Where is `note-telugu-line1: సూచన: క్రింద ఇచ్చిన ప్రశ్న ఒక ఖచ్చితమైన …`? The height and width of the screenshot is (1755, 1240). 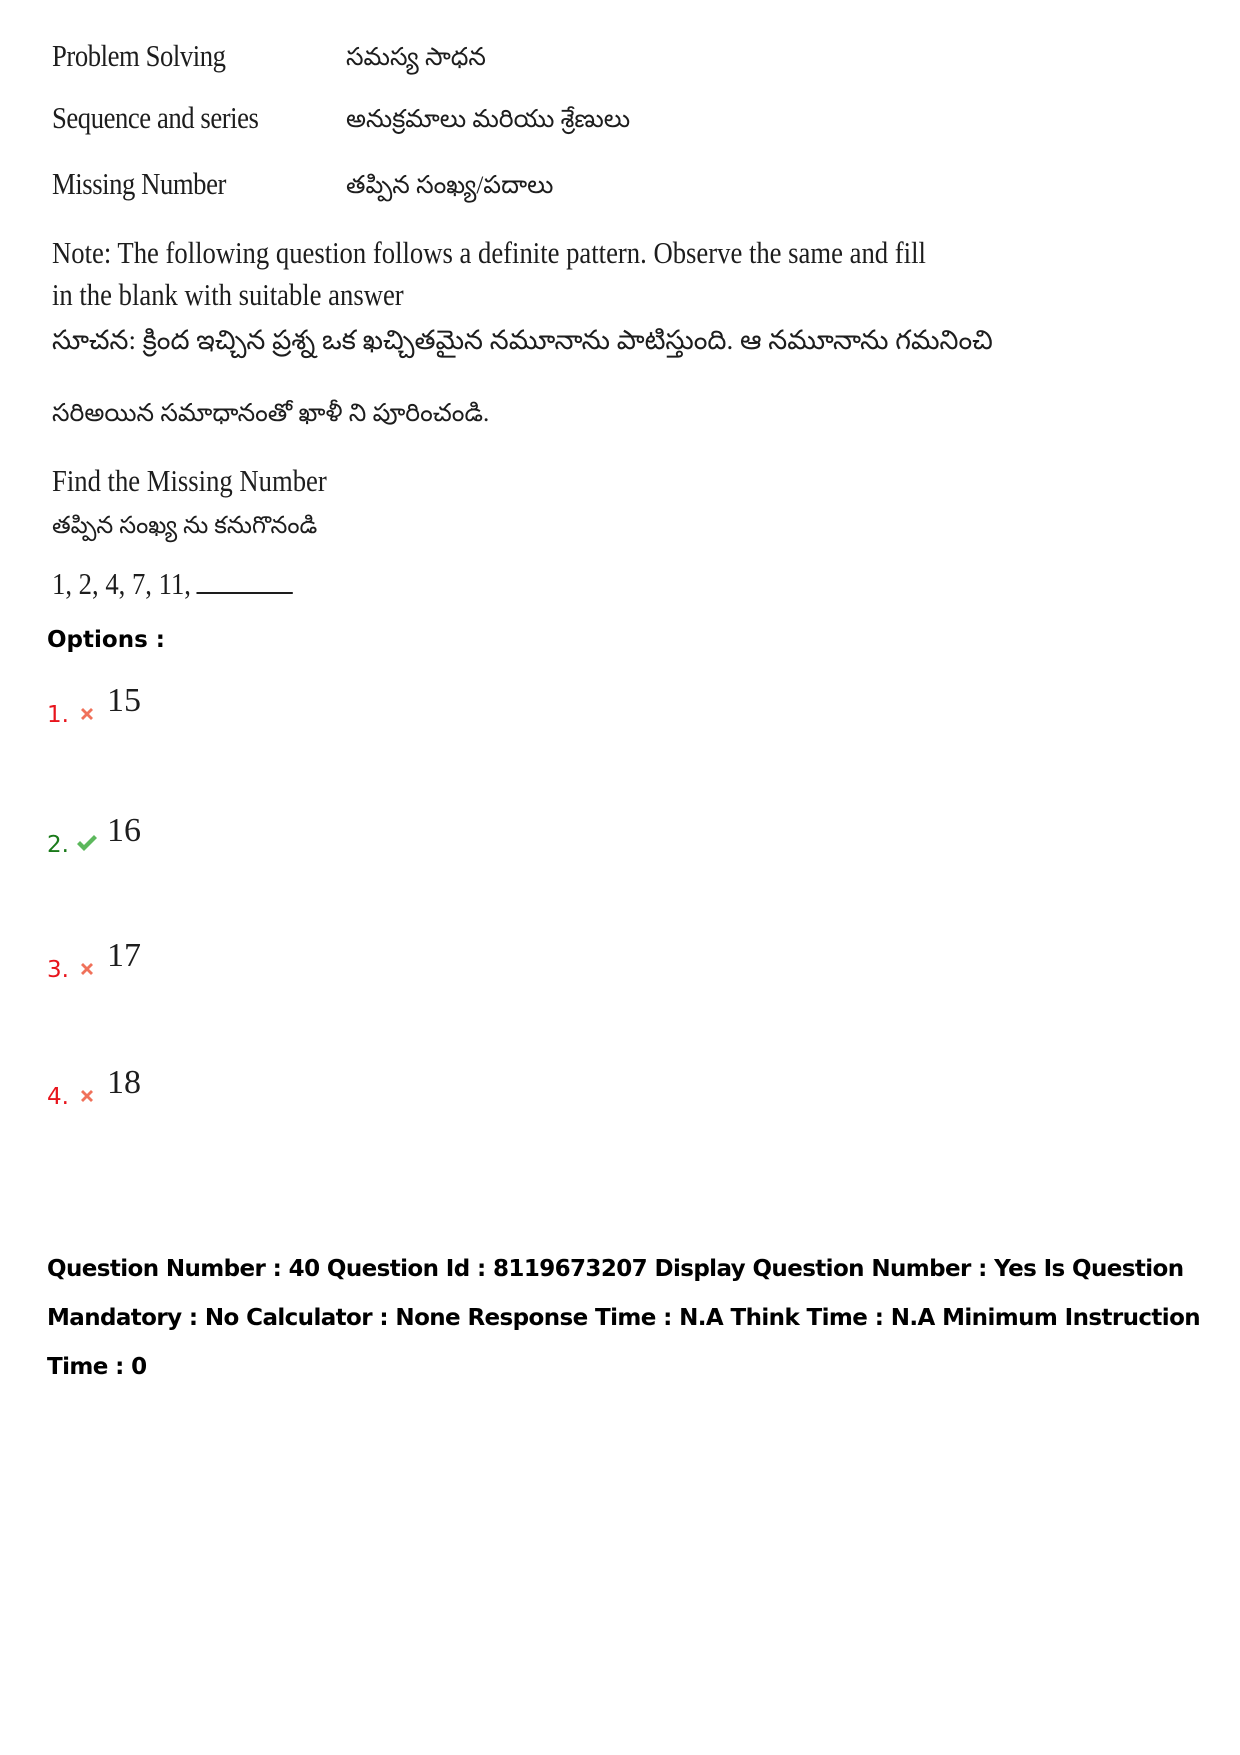 note-telugu-line1: సూచన: క్రింద ఇచ్చిన ప్రశ్న ఒక ఖచ్చితమైన … is located at coordinates (522, 340).